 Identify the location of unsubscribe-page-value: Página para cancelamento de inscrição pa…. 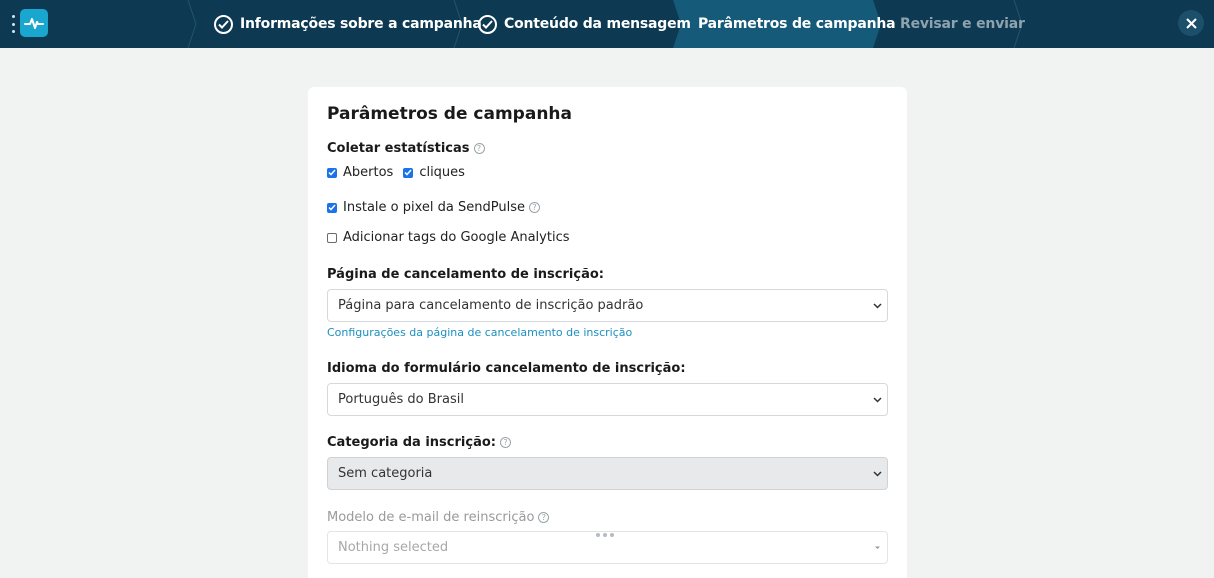
(491, 305).